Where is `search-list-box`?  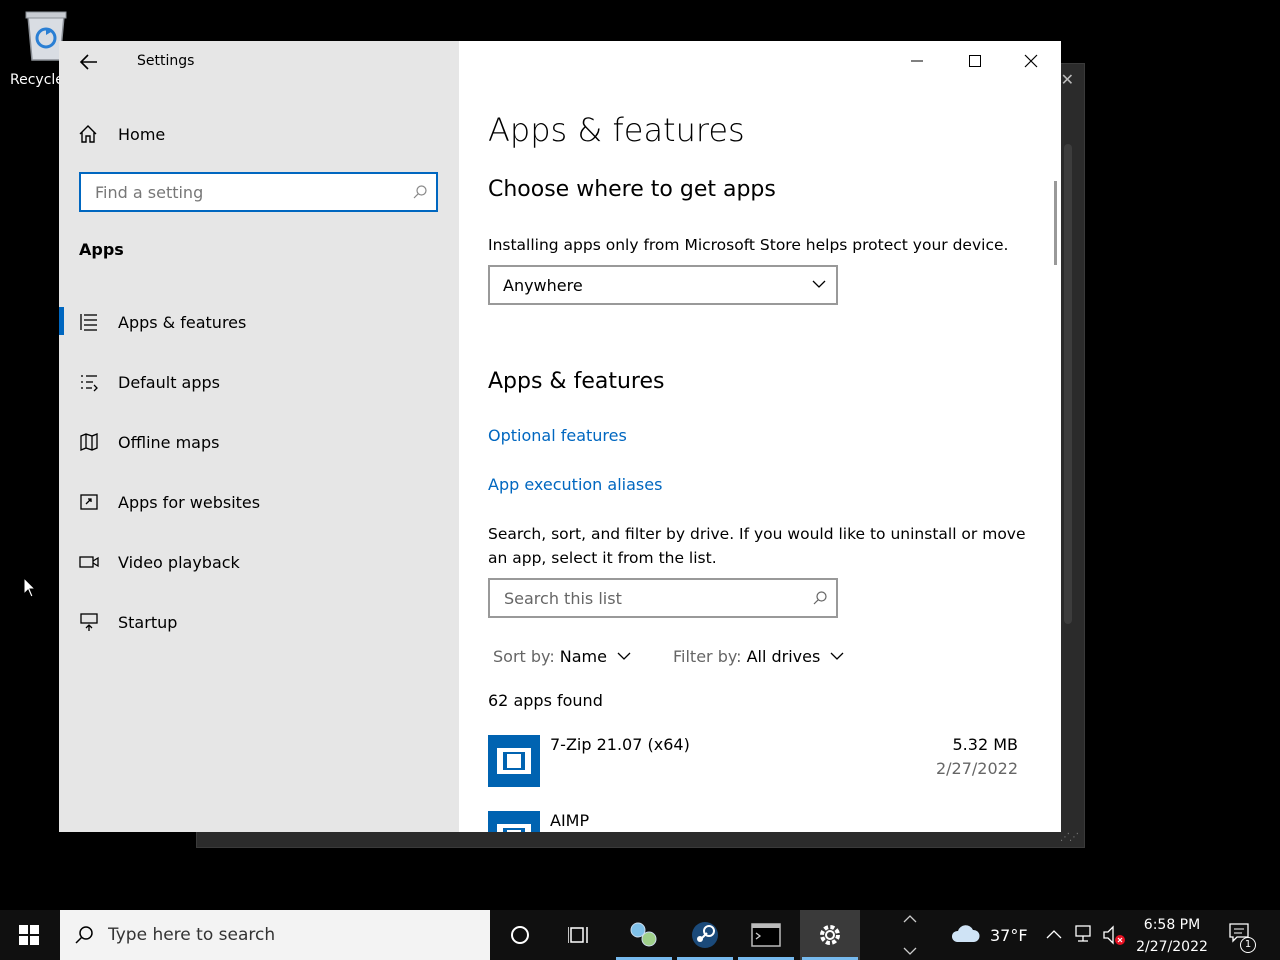
search-list-box is located at coordinates (663, 598).